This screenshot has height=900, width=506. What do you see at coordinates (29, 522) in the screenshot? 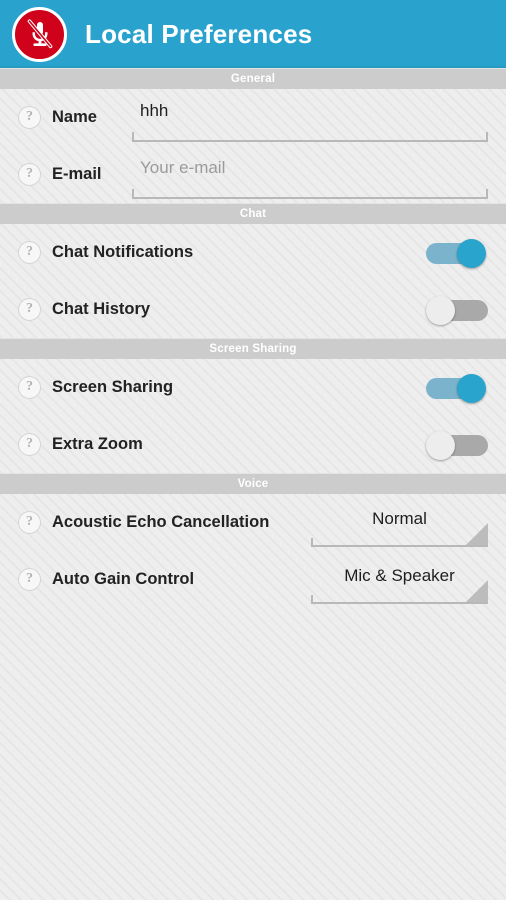
I see `help-icon-acoustic-echo-cancellation: ?` at bounding box center [29, 522].